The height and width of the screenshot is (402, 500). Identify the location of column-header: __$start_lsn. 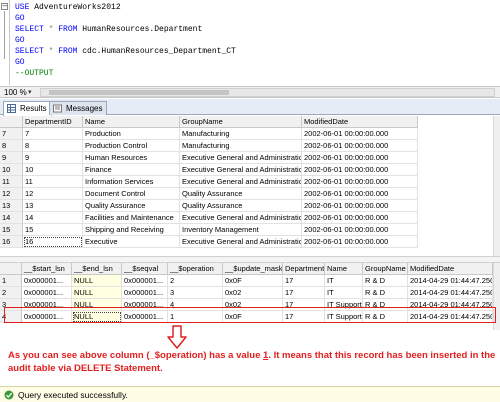
(47, 269).